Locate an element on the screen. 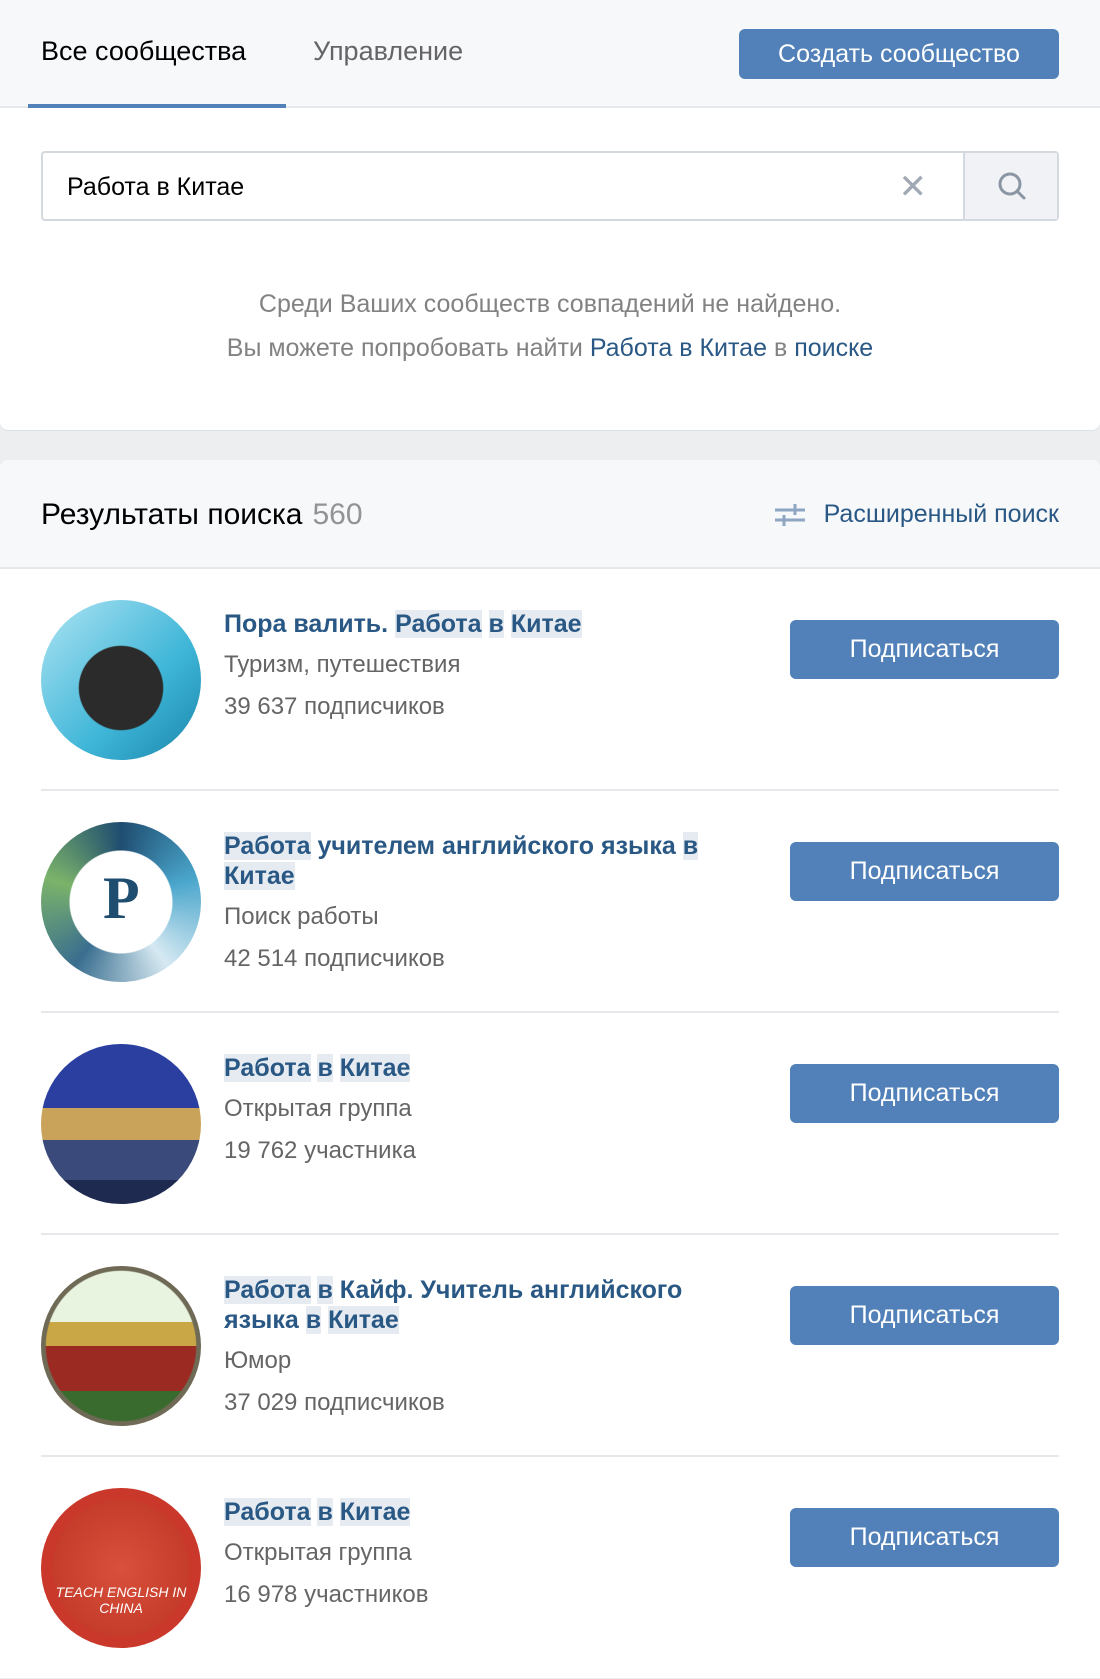 This screenshot has width=1100, height=1679. tab-management: Управление is located at coordinates (388, 51).